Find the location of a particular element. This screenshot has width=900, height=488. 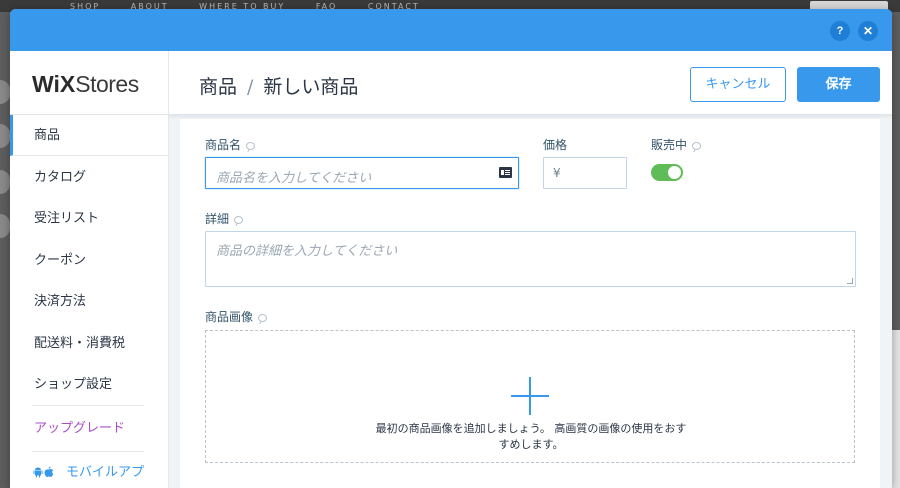

price-label: 価格 is located at coordinates (555, 145).